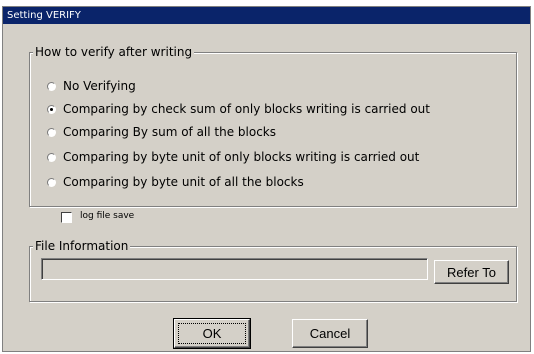  I want to click on radio-sum-all-blocks: Comparing By sum of all the blocks, so click(161, 132).